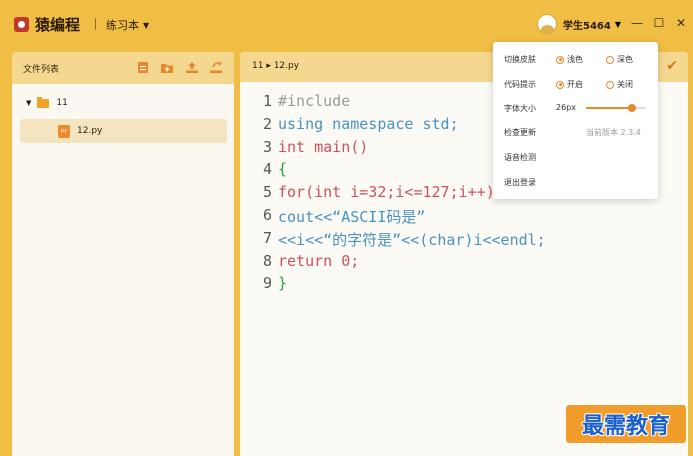 The image size is (693, 456). What do you see at coordinates (566, 107) in the screenshot?
I see `font-size-value: 26px` at bounding box center [566, 107].